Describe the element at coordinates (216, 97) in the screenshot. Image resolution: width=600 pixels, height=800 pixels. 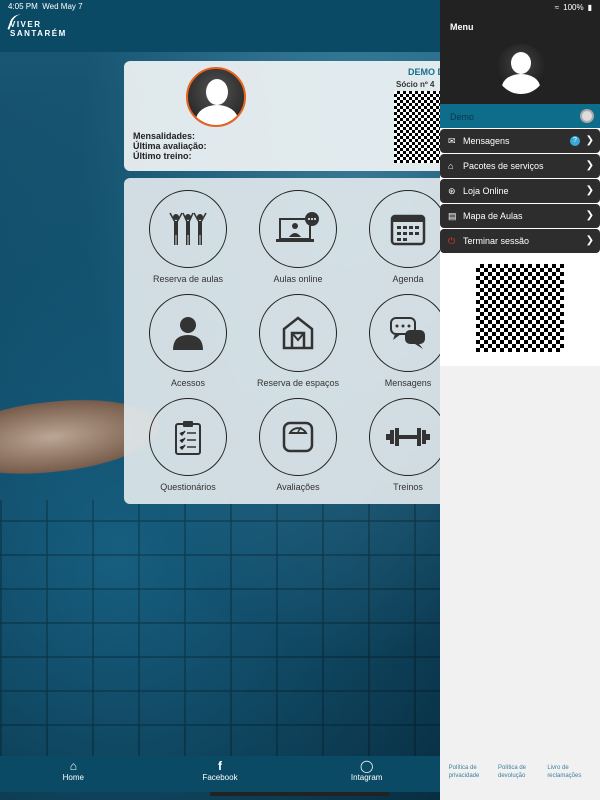
I see `avatar` at that location.